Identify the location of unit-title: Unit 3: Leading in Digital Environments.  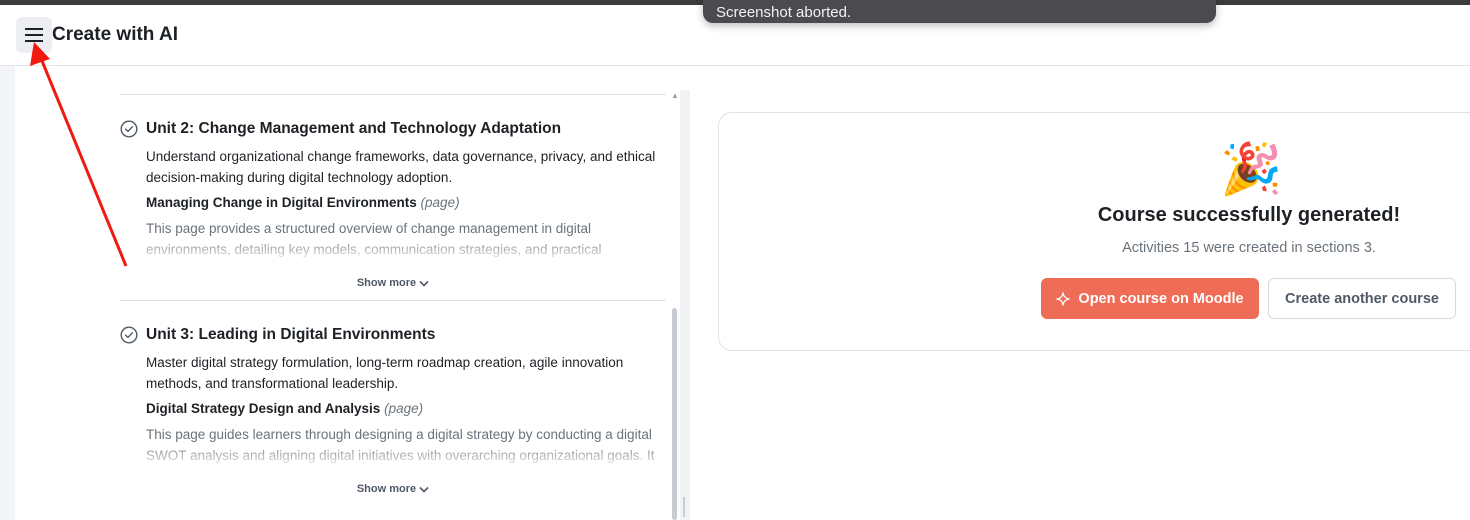
(291, 334).